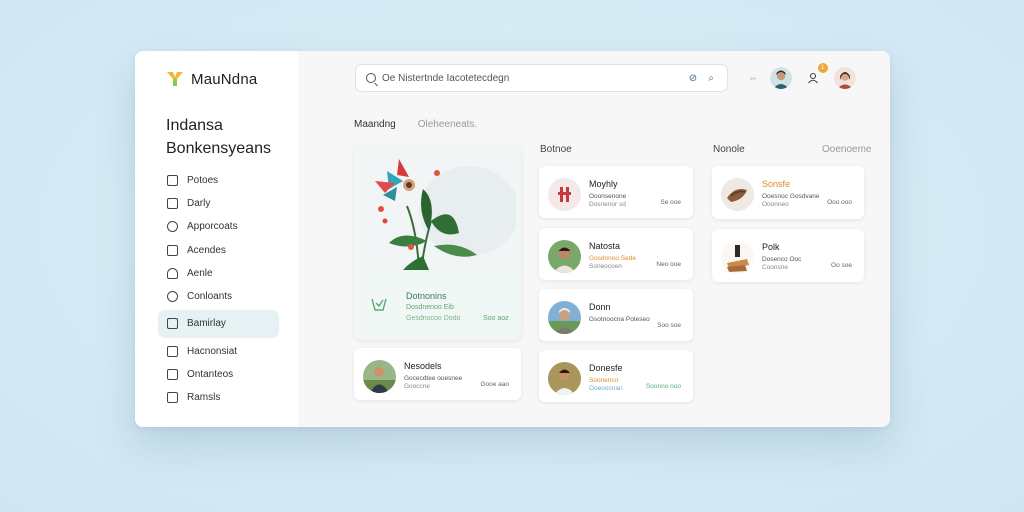 This screenshot has height=512, width=1024. I want to click on notification-bell-icon: 1, so click(817, 74).